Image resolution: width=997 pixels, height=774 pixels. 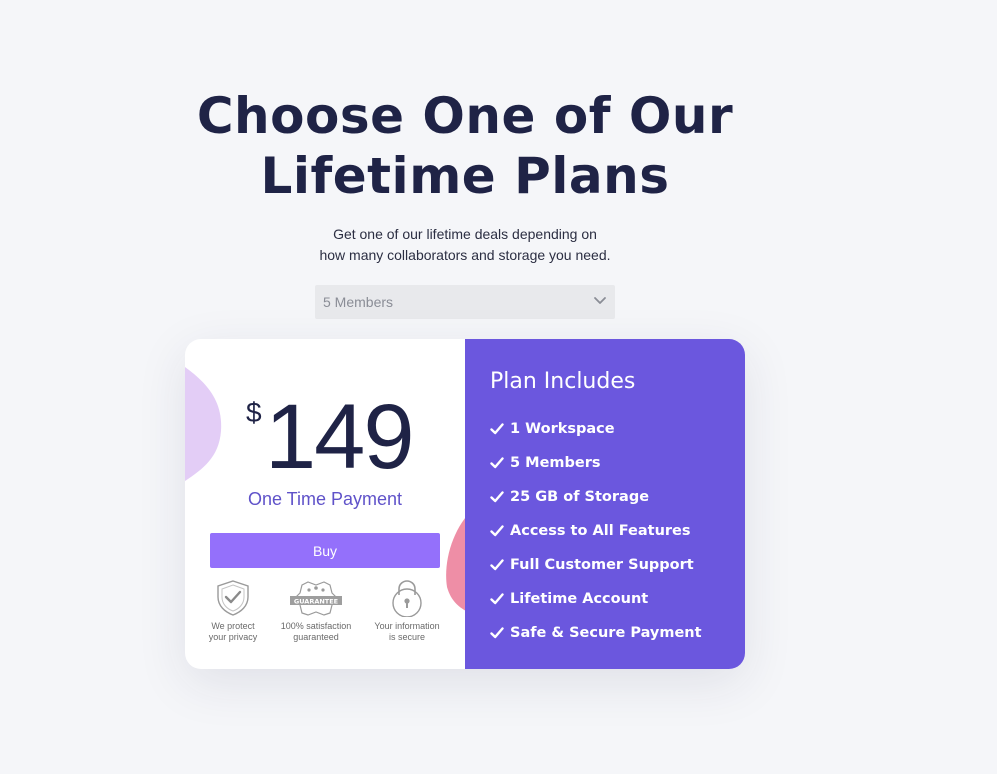 I want to click on satisfaction-badge: GUARANTEE 100% satisfaction guaranteed, so click(x=316, y=611).